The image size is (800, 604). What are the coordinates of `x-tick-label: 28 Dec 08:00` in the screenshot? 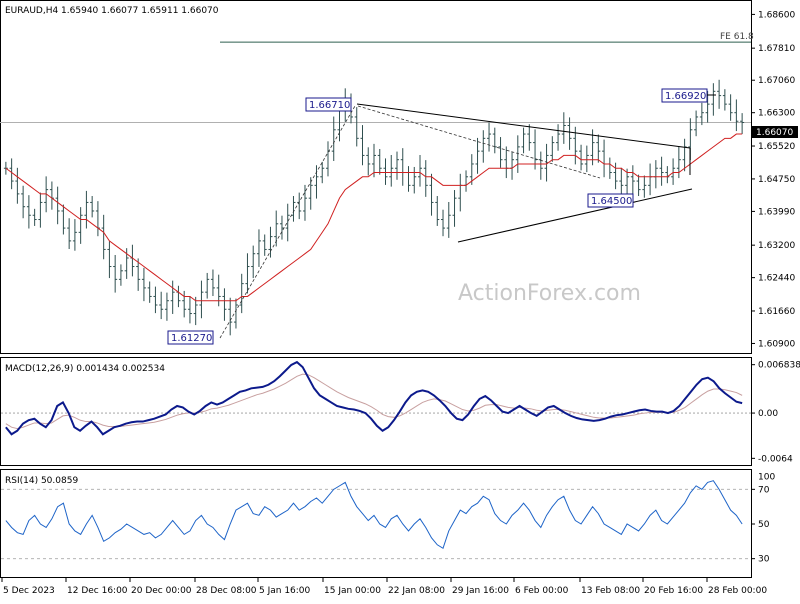 It's located at (226, 591).